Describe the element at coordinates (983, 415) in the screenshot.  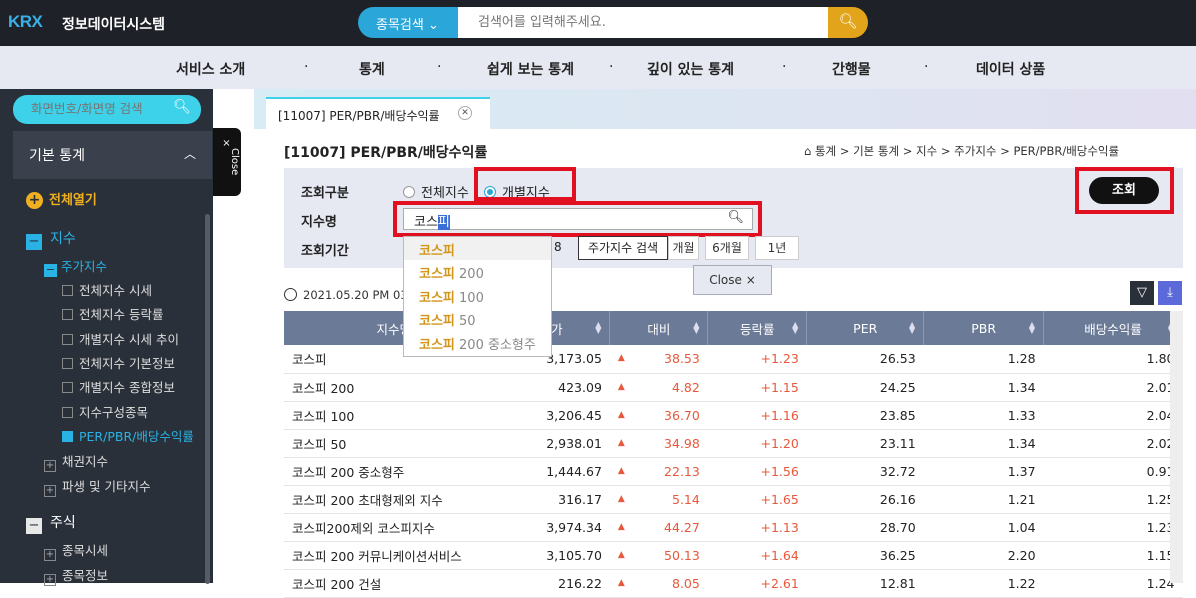
I see `pbr-cell: 1.33` at that location.